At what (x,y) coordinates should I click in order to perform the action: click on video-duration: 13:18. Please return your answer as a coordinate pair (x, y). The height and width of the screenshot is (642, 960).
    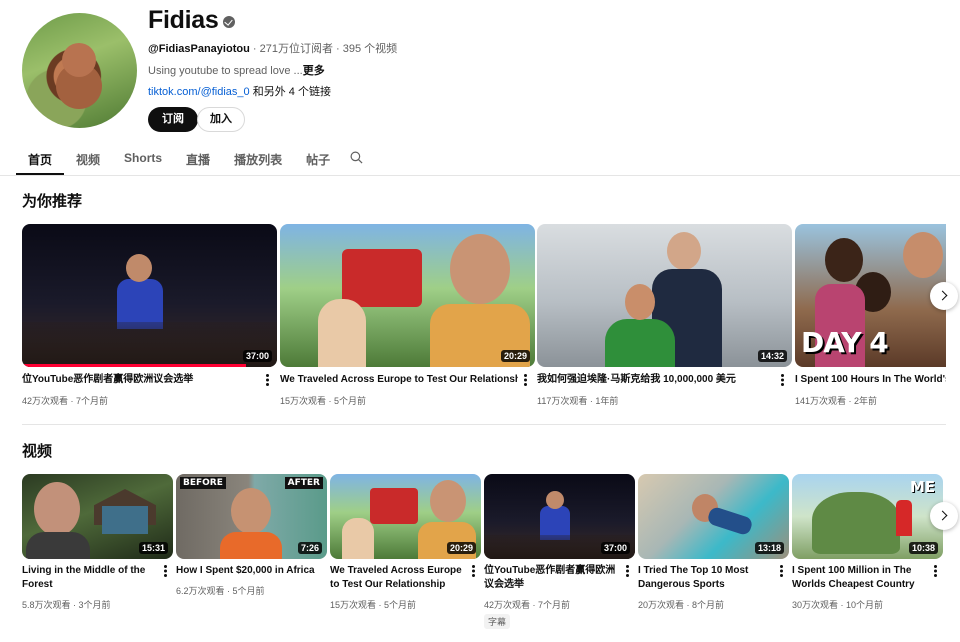
    Looking at the image, I should click on (769, 548).